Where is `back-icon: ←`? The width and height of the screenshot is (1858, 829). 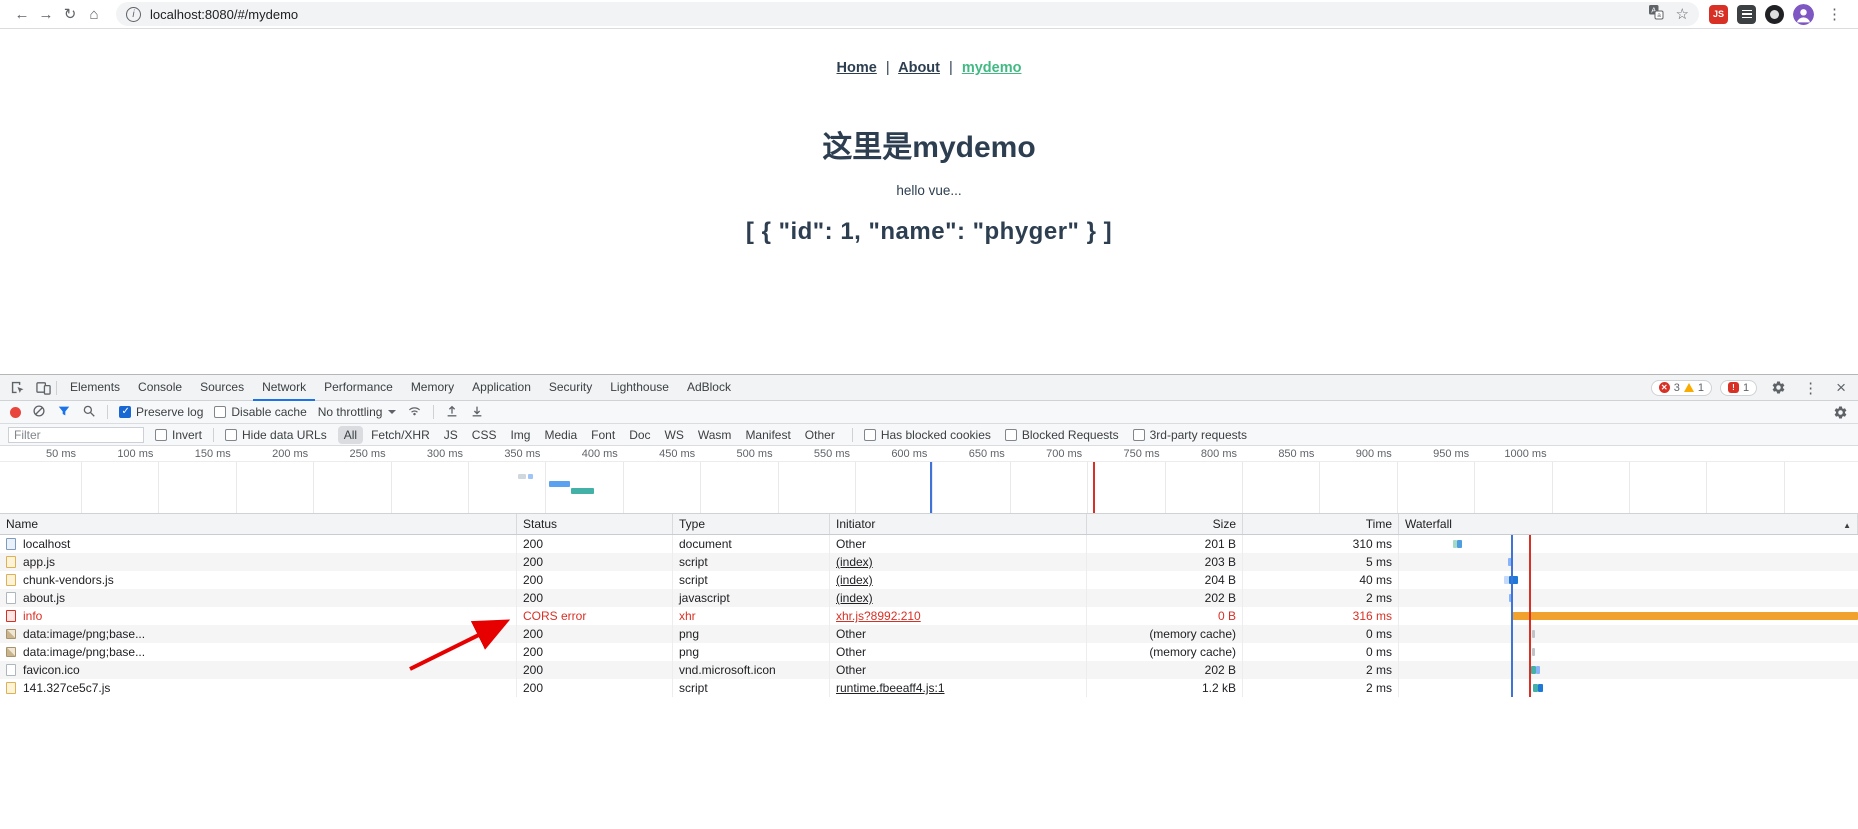 back-icon: ← is located at coordinates (22, 14).